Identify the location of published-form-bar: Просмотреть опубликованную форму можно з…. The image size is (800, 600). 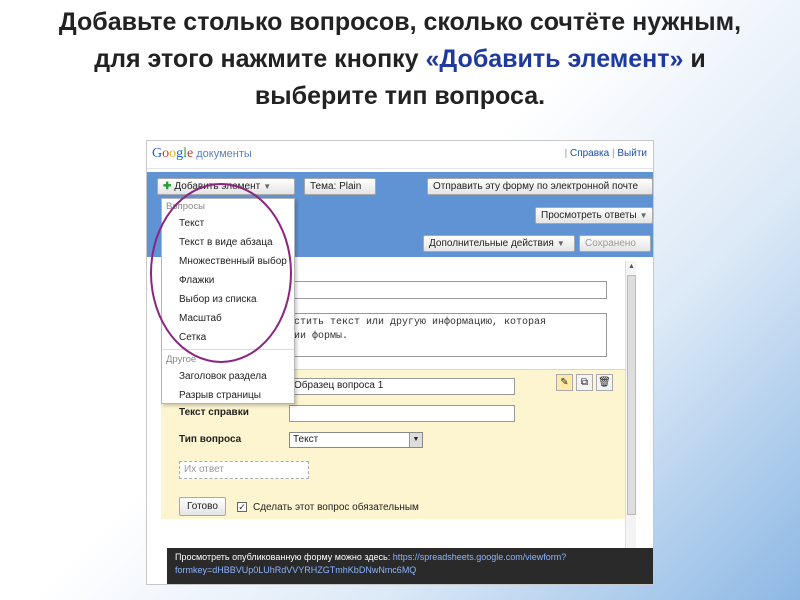
(410, 566).